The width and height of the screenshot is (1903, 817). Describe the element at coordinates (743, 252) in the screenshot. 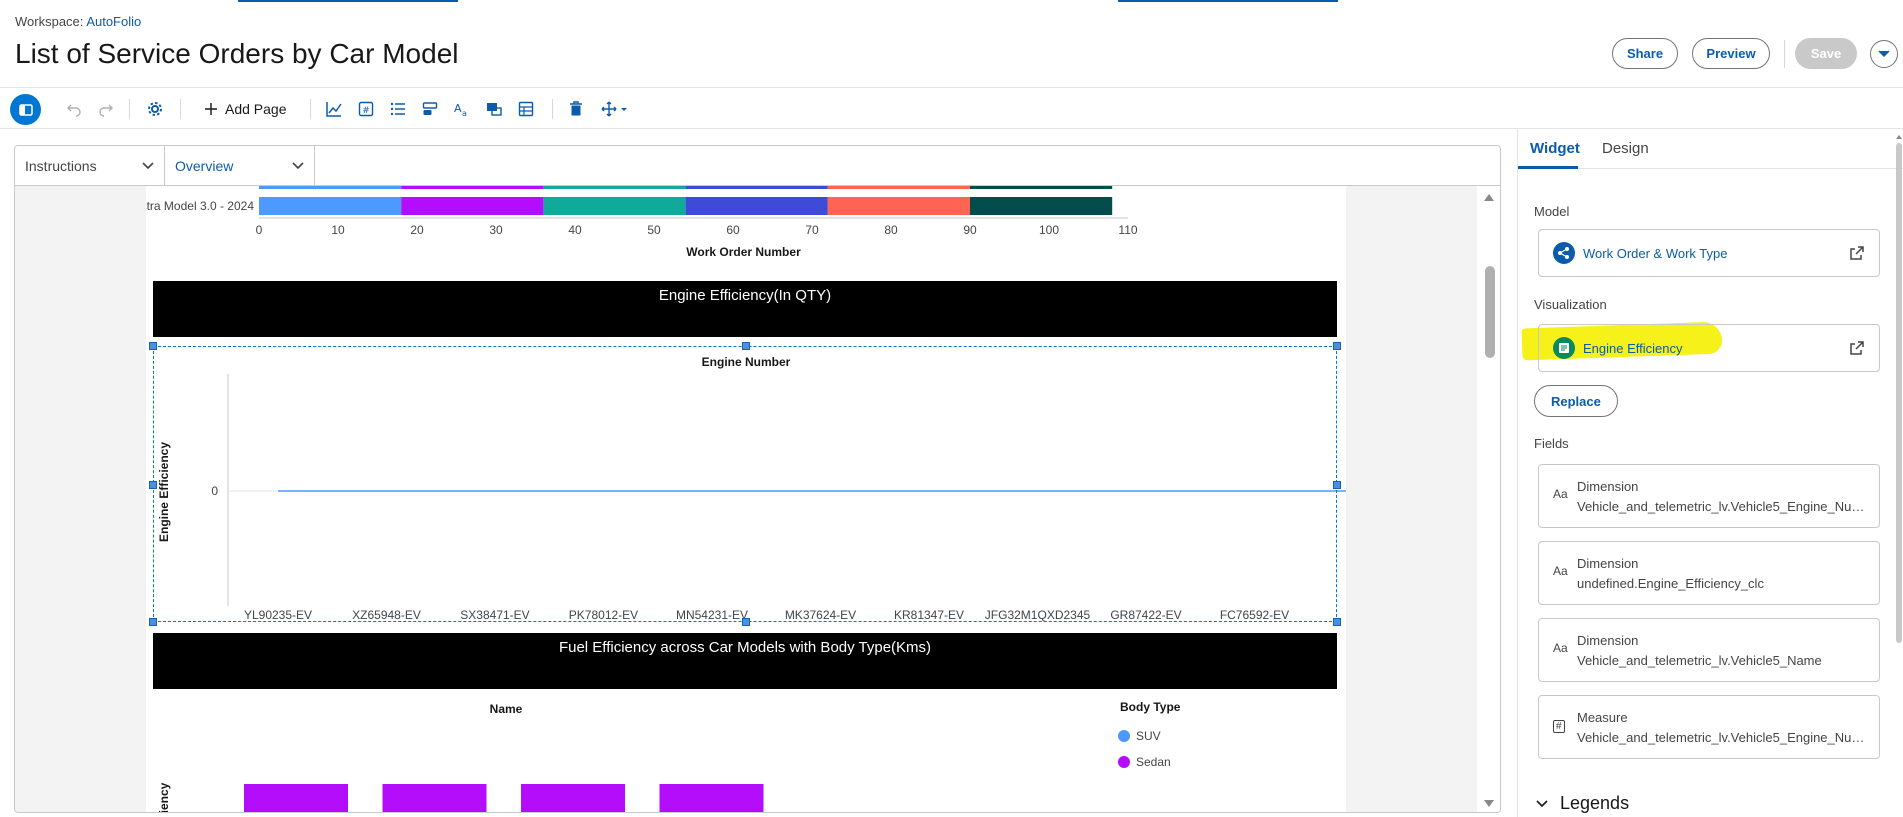

I see `x-axis-title: Work Order Number` at that location.